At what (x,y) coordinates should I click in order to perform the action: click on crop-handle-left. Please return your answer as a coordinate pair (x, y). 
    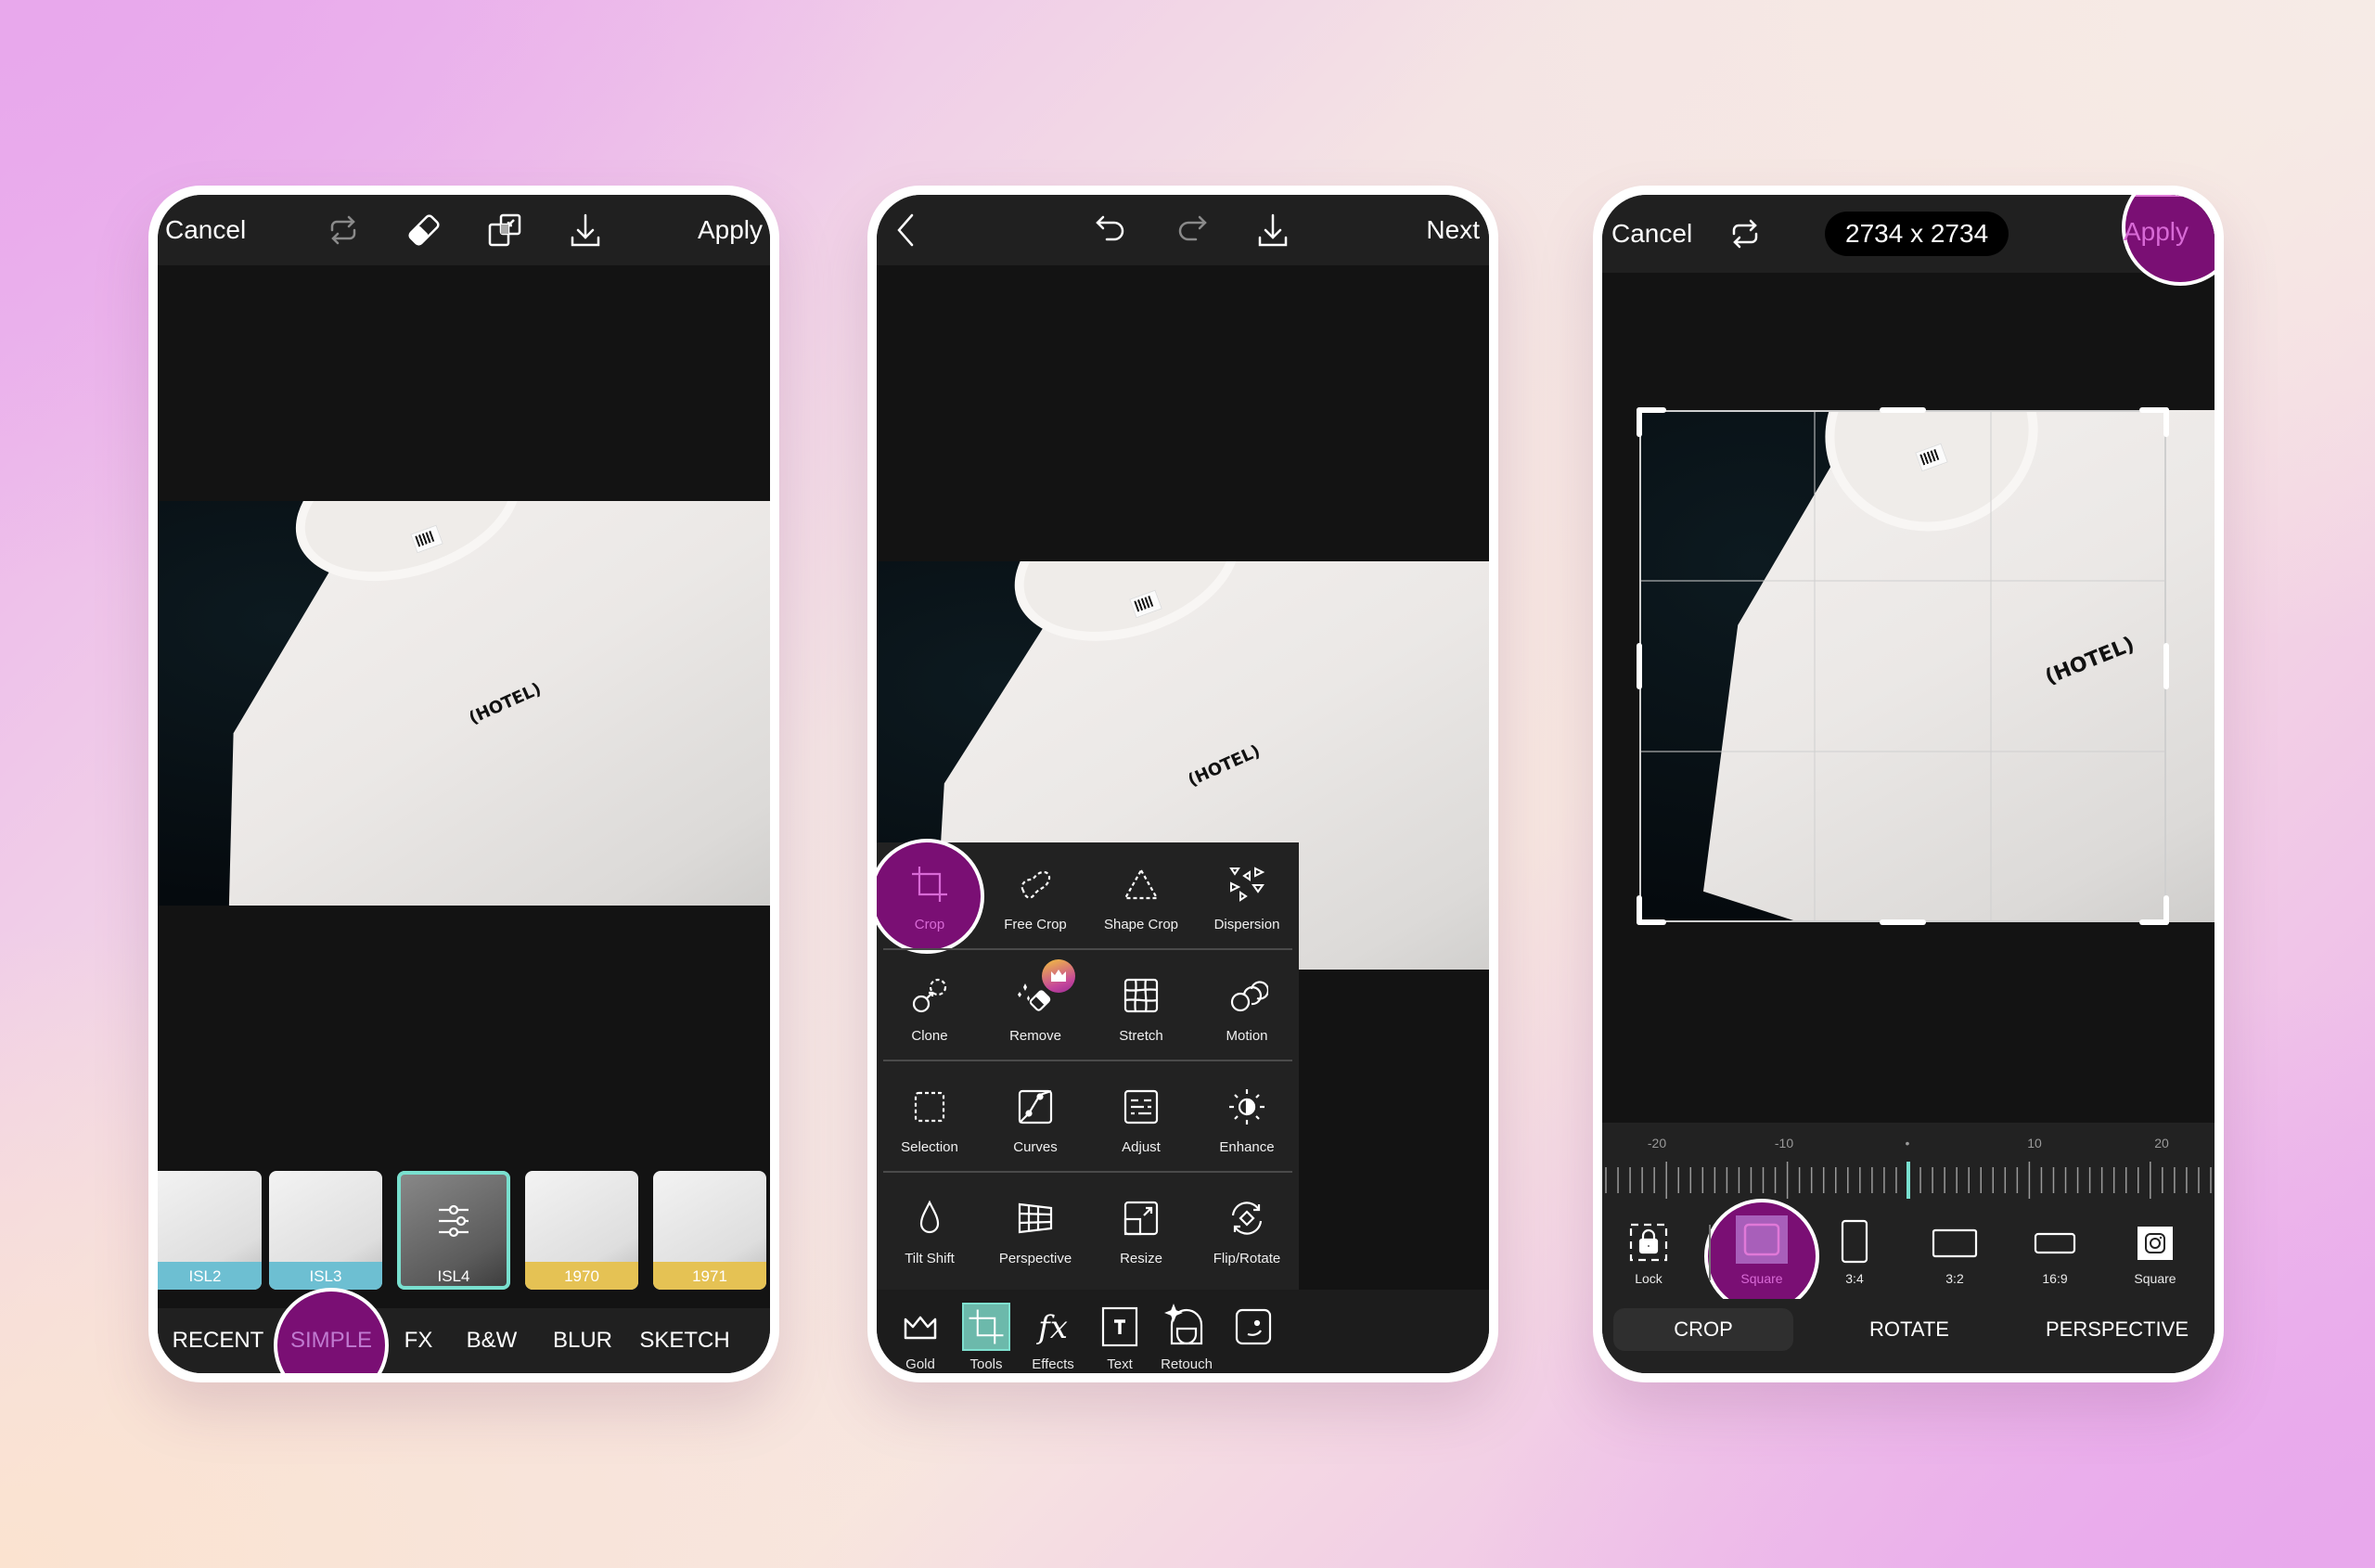
    Looking at the image, I should click on (1639, 666).